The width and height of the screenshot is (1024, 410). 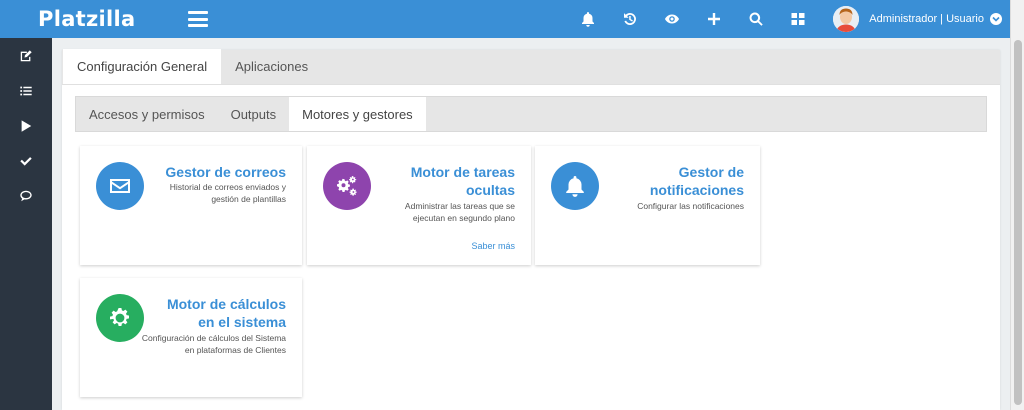 I want to click on user-menu: Administrador | Usuario, so click(x=921, y=19).